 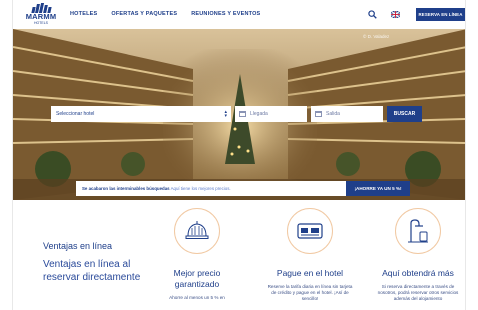 I want to click on language-flag-icon, so click(x=395, y=14).